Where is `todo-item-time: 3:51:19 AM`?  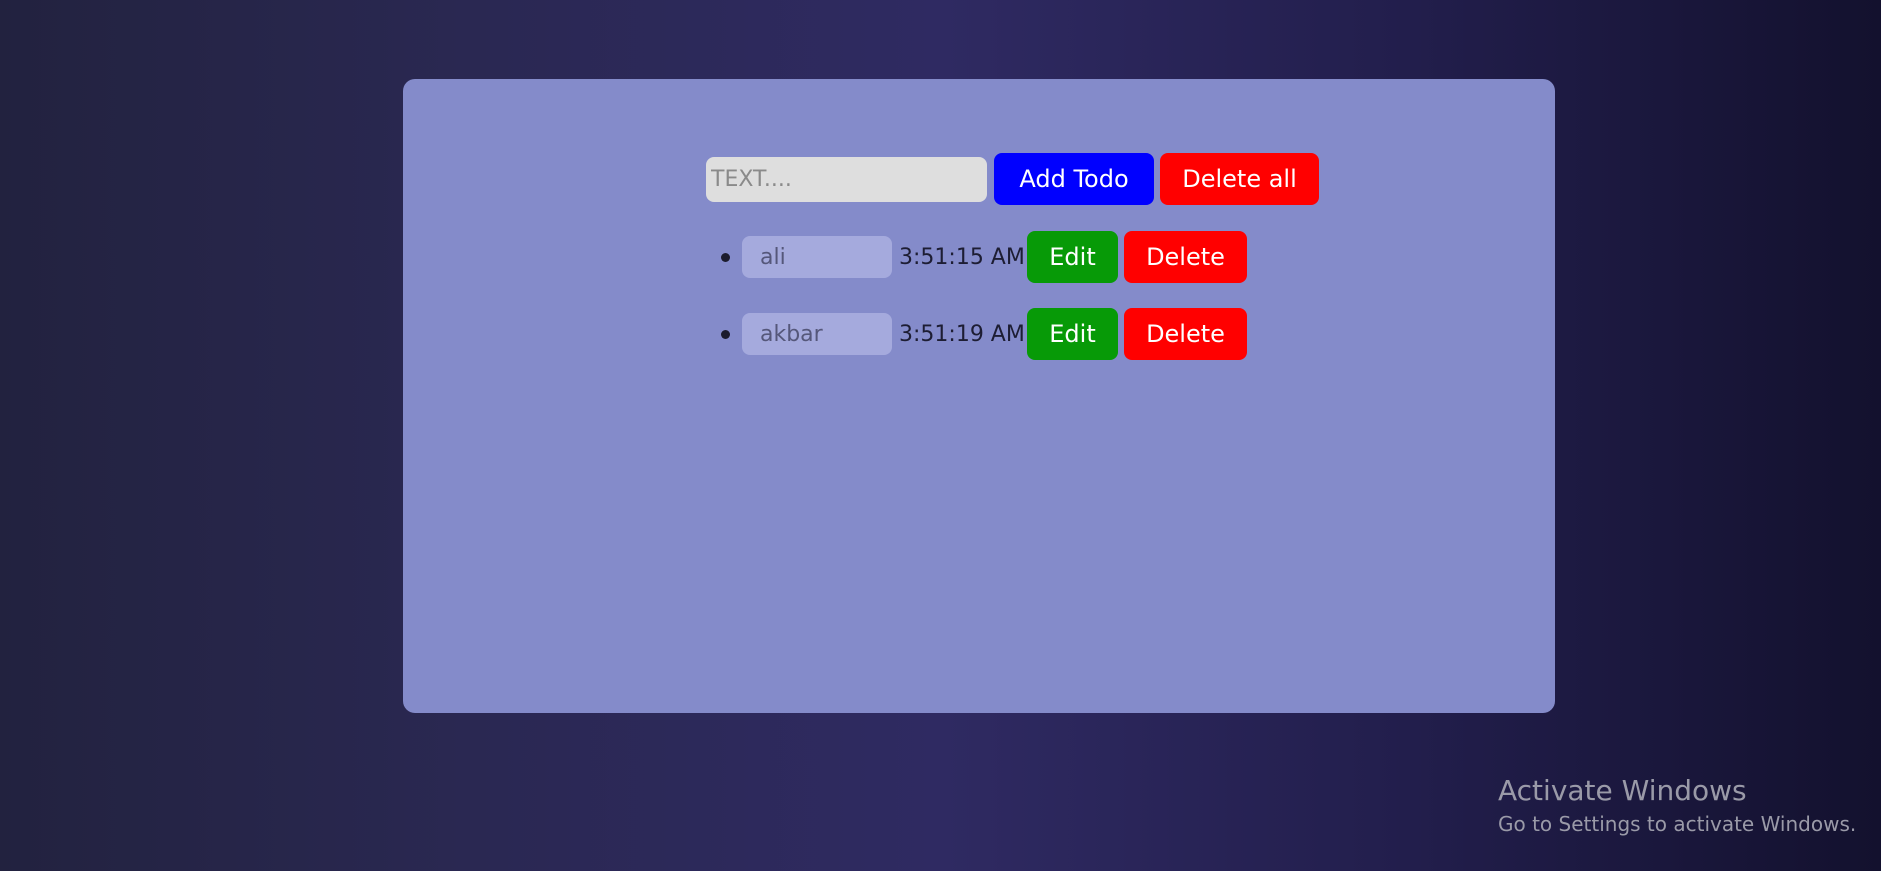 todo-item-time: 3:51:19 AM is located at coordinates (962, 334).